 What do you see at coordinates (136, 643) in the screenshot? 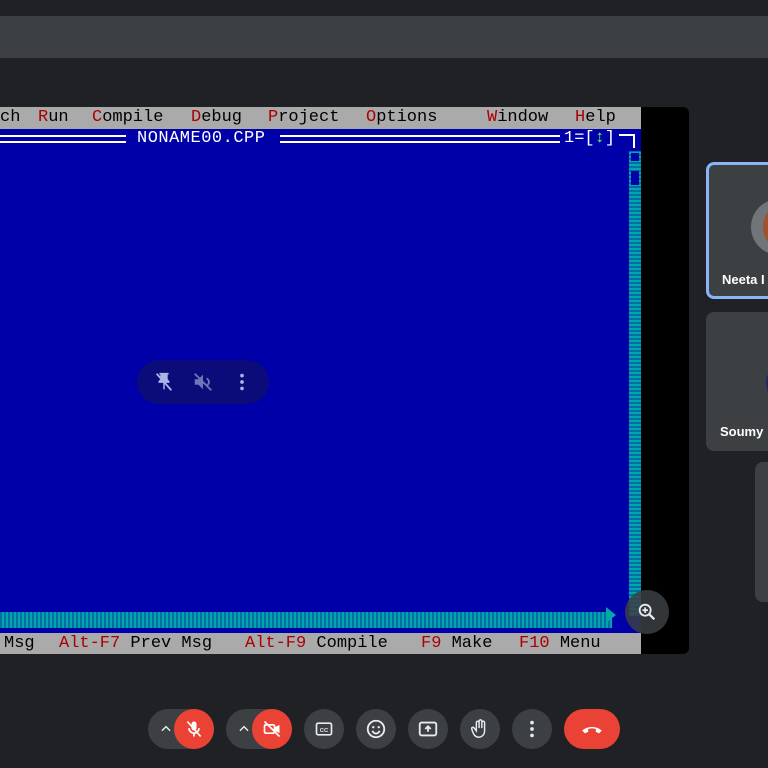
I see `status-item-prev-msg: Alt-F7 Prev Msg` at bounding box center [136, 643].